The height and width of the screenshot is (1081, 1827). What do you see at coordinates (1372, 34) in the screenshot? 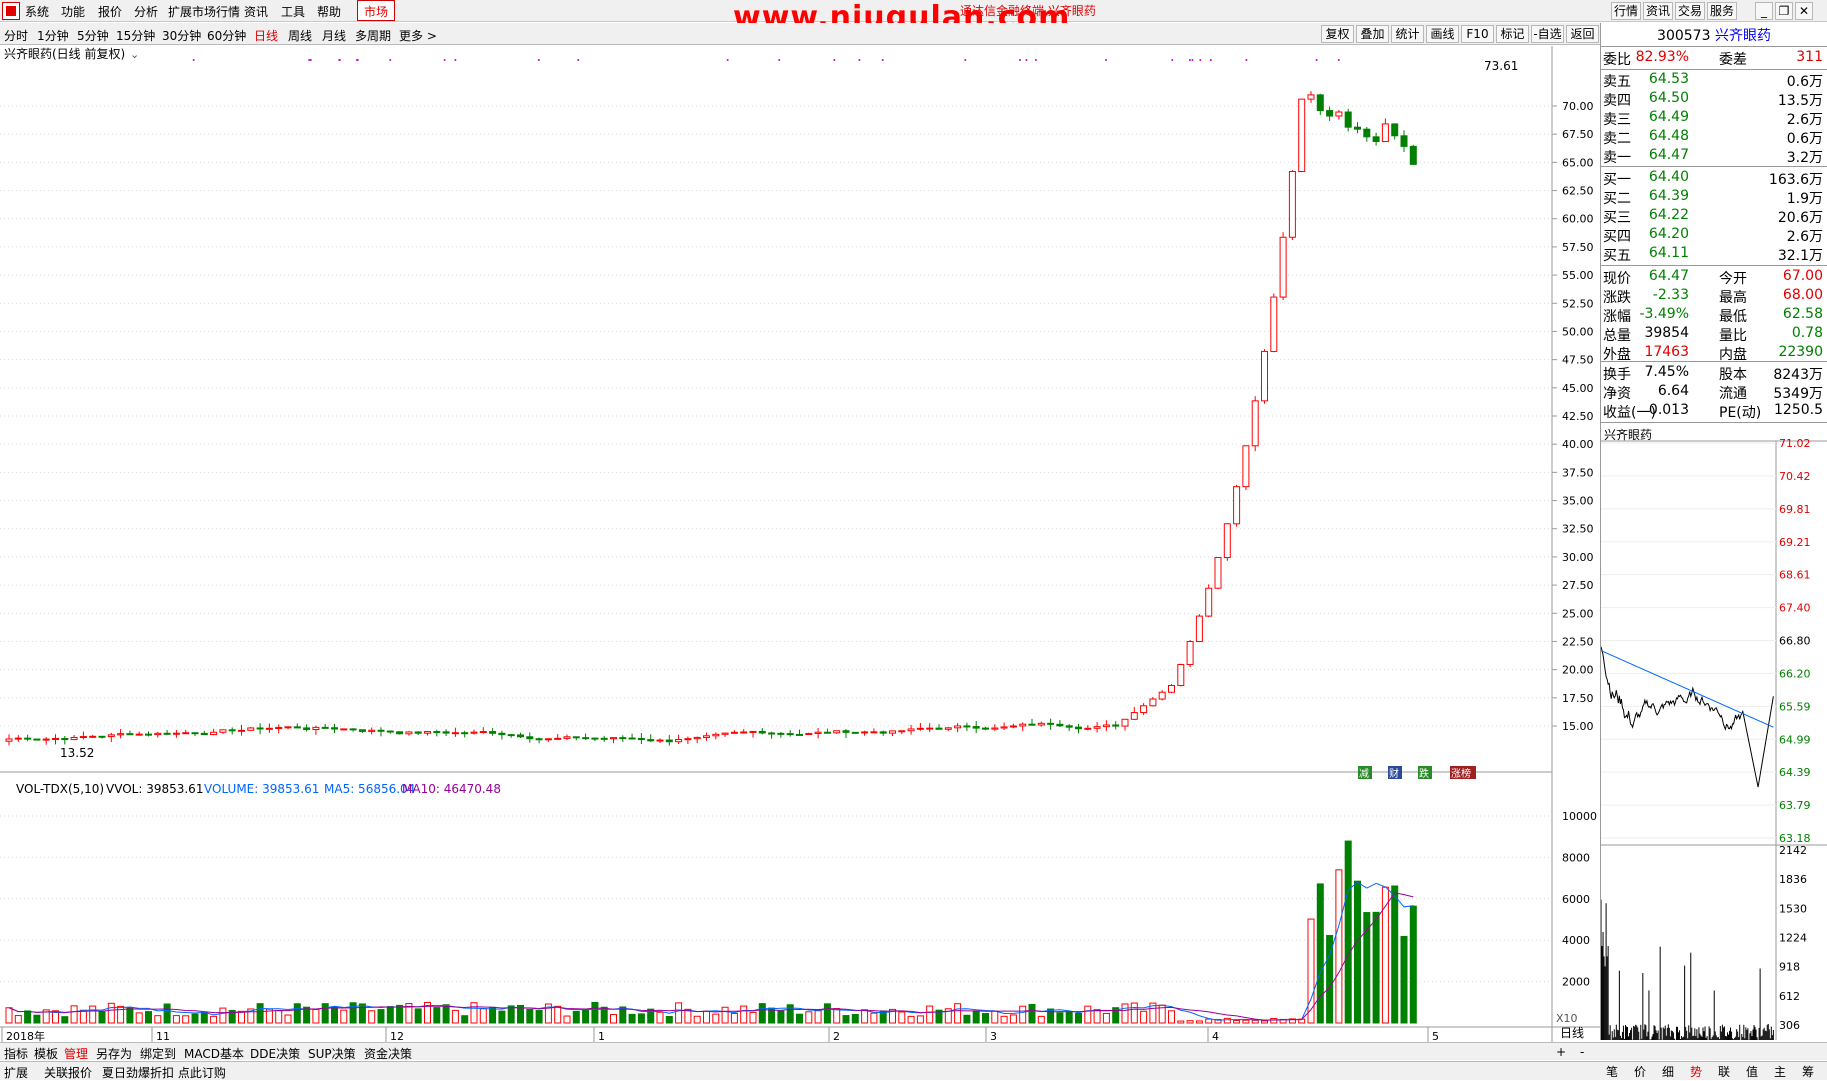
I see `tool-diejia: 叠加` at bounding box center [1372, 34].